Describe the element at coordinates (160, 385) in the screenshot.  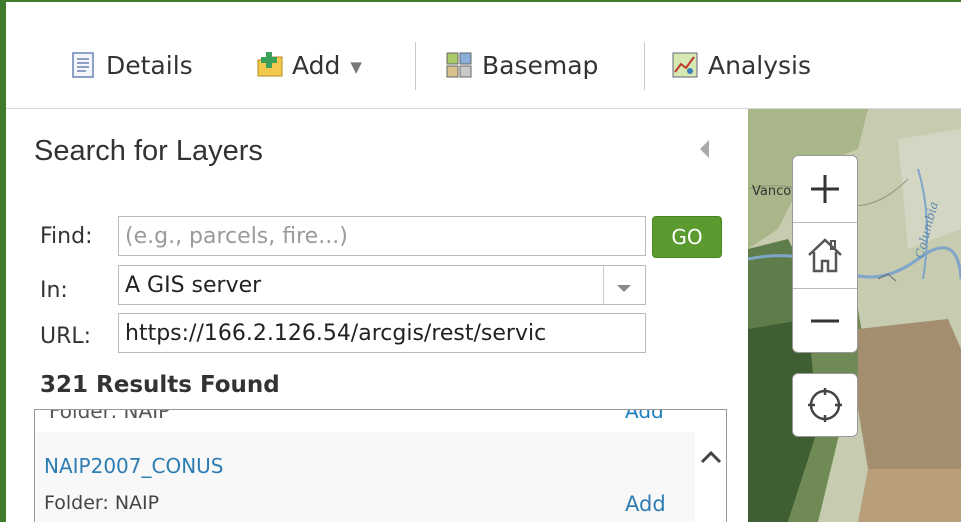
I see `results-count: 321 Results Found` at that location.